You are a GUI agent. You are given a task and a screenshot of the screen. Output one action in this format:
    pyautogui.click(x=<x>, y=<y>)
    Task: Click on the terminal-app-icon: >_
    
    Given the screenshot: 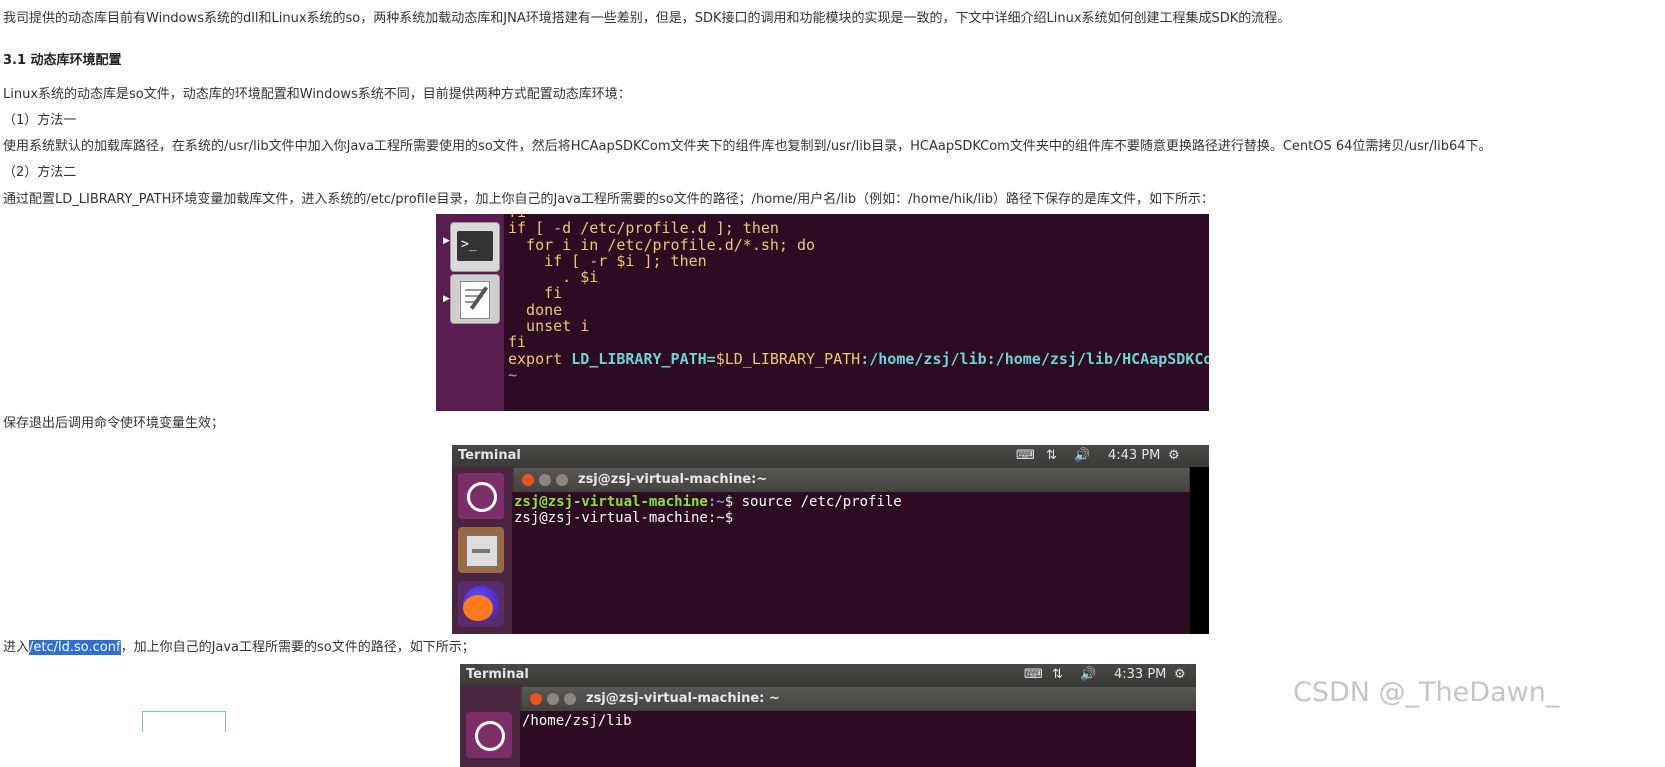 What is the action you would take?
    pyautogui.click(x=475, y=247)
    